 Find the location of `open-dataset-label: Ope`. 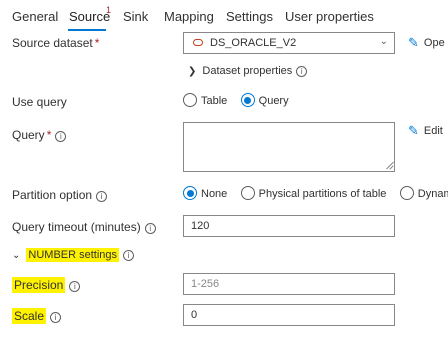

open-dataset-label: Ope is located at coordinates (434, 43).